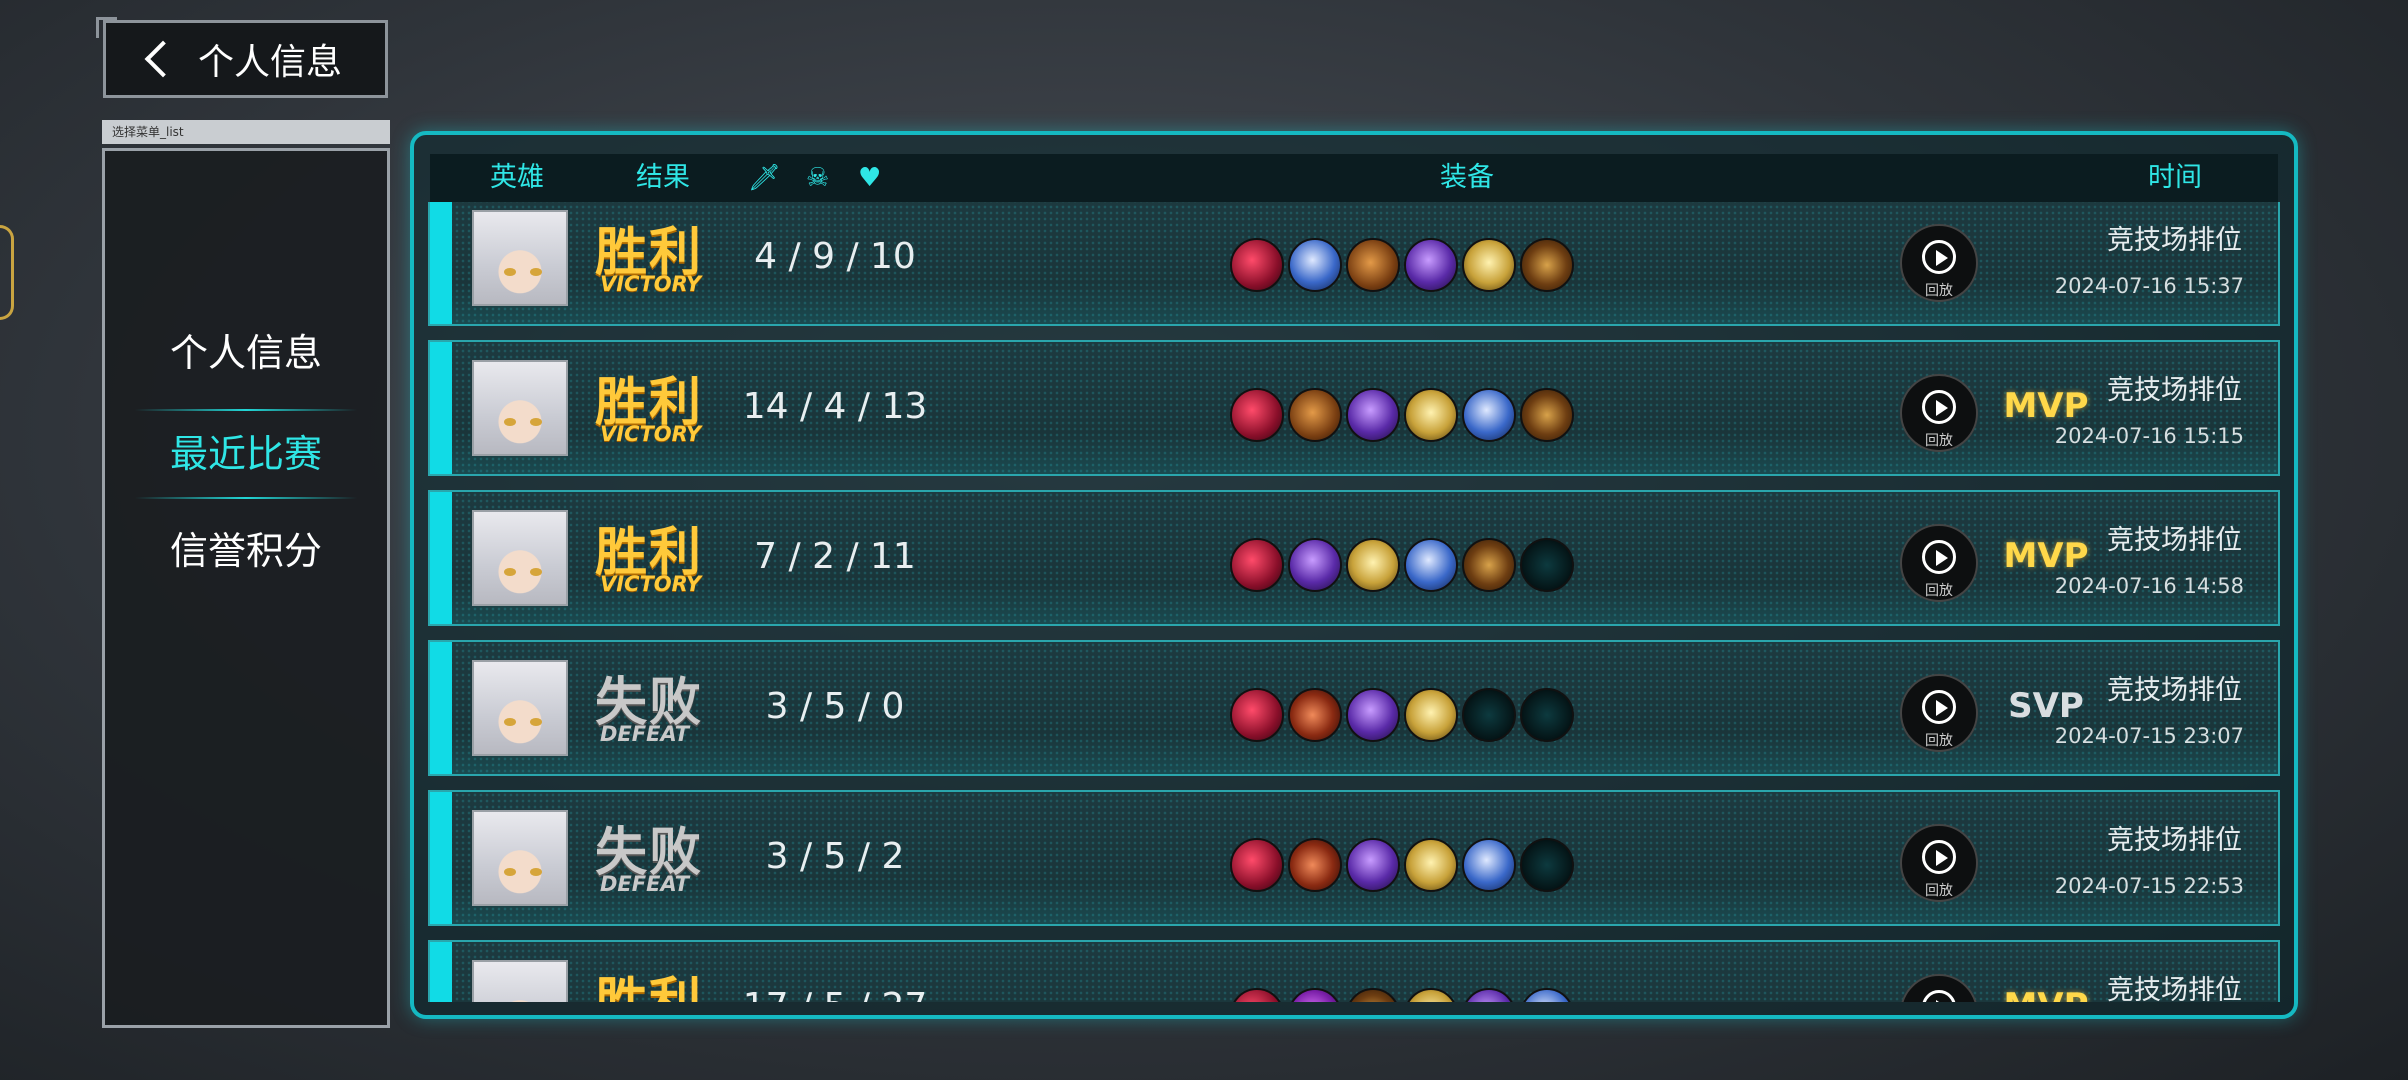 The image size is (2408, 1080). Describe the element at coordinates (246, 353) in the screenshot. I see `menu-item-personal-info: 个人信息` at that location.